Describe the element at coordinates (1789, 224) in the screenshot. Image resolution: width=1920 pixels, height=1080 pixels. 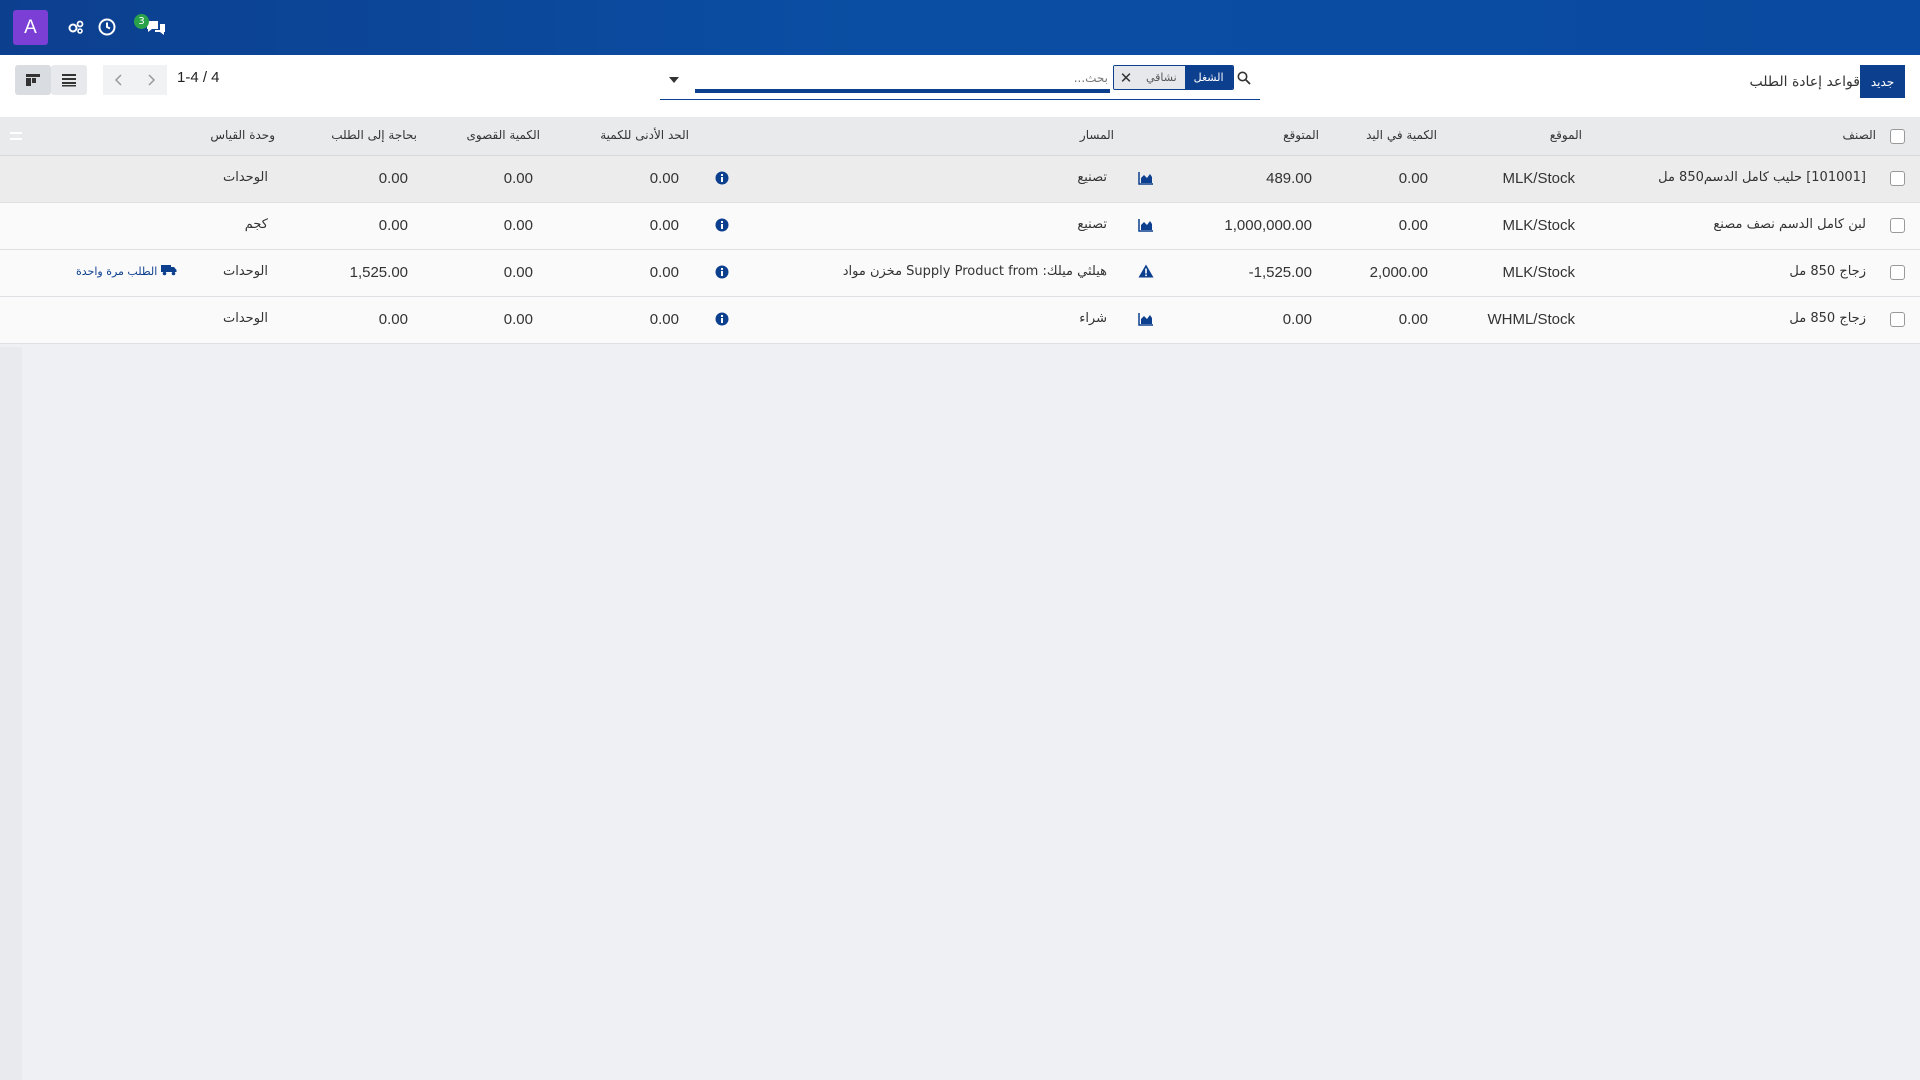
I see `cell-product: لبن كامل الدسم نصف مصنع` at that location.